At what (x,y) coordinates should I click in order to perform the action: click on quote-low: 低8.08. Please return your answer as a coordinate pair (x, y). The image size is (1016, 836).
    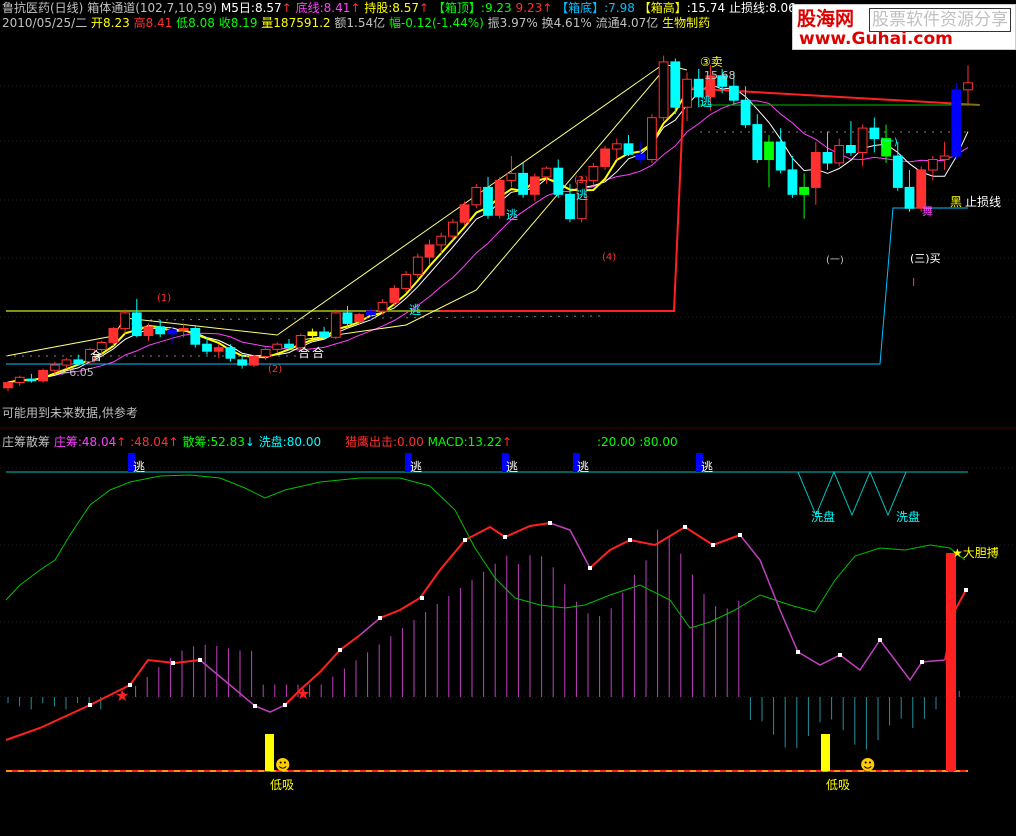
    Looking at the image, I should click on (195, 23).